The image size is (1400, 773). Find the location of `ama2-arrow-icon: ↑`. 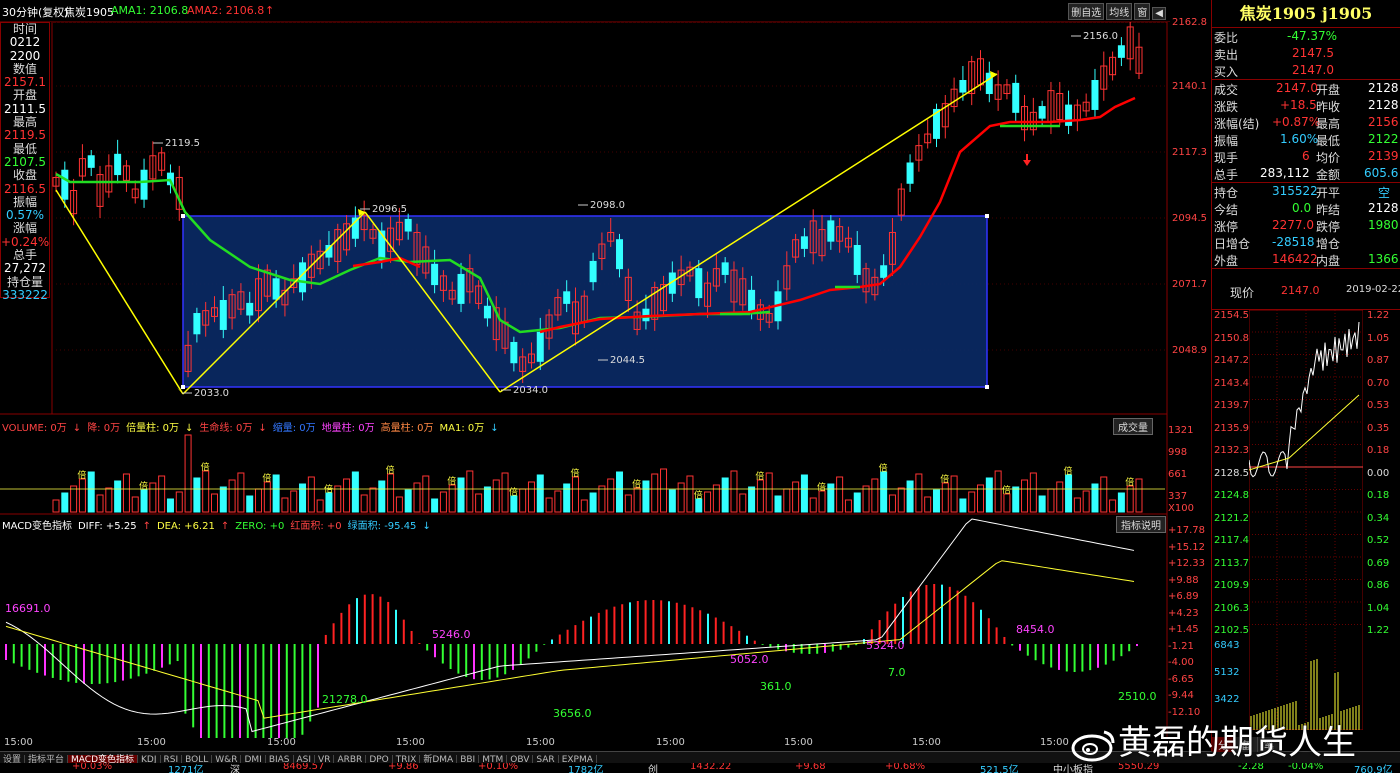

ama2-arrow-icon: ↑ is located at coordinates (270, 10).